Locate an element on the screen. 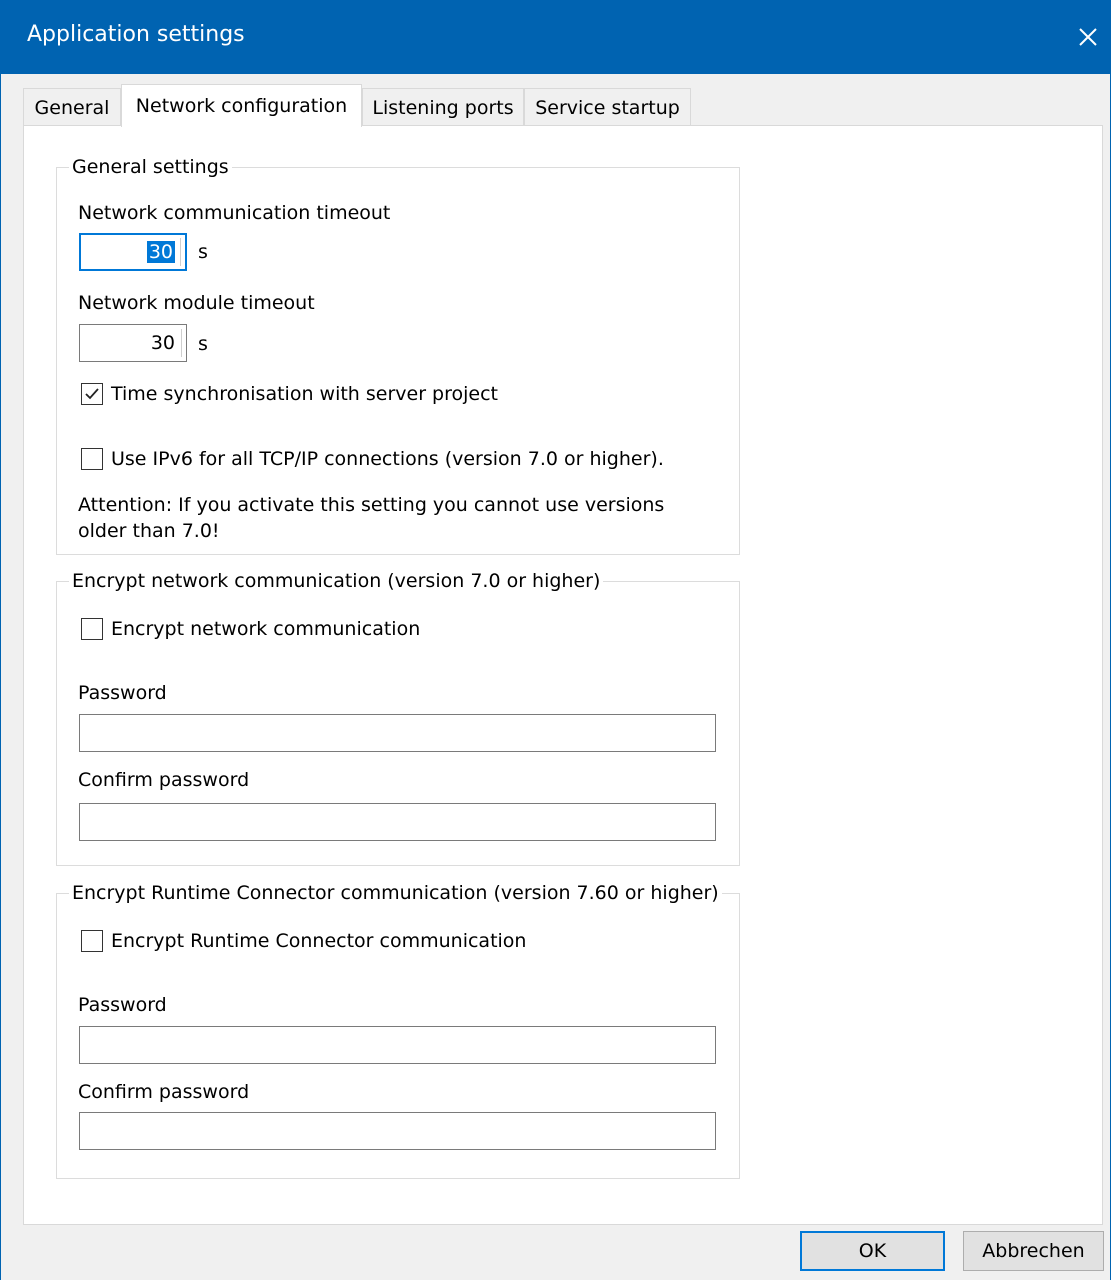  time-sync-label: Time synchronisation with server project is located at coordinates (305, 394).